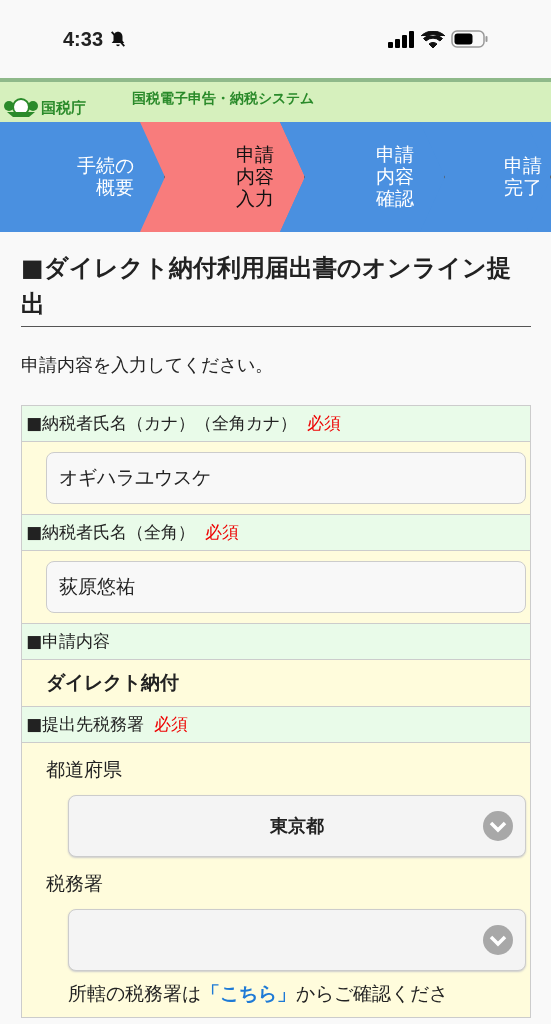  I want to click on office-note: 所轄の税務署は「こちら」からご確認くださ, so click(258, 993).